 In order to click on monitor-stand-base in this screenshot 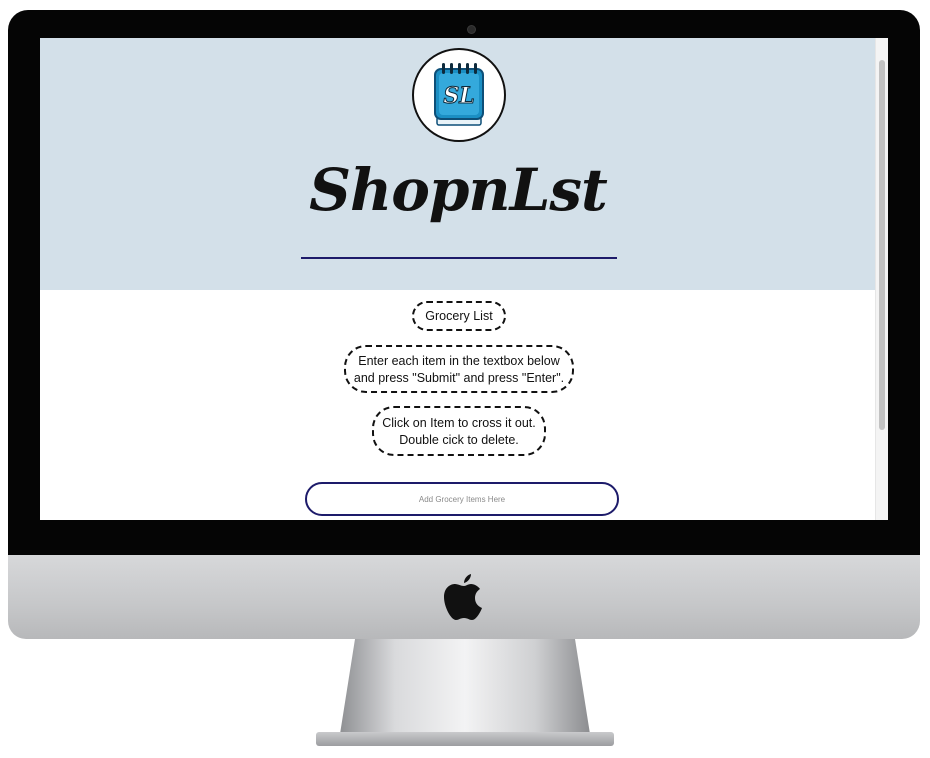, I will do `click(465, 739)`.